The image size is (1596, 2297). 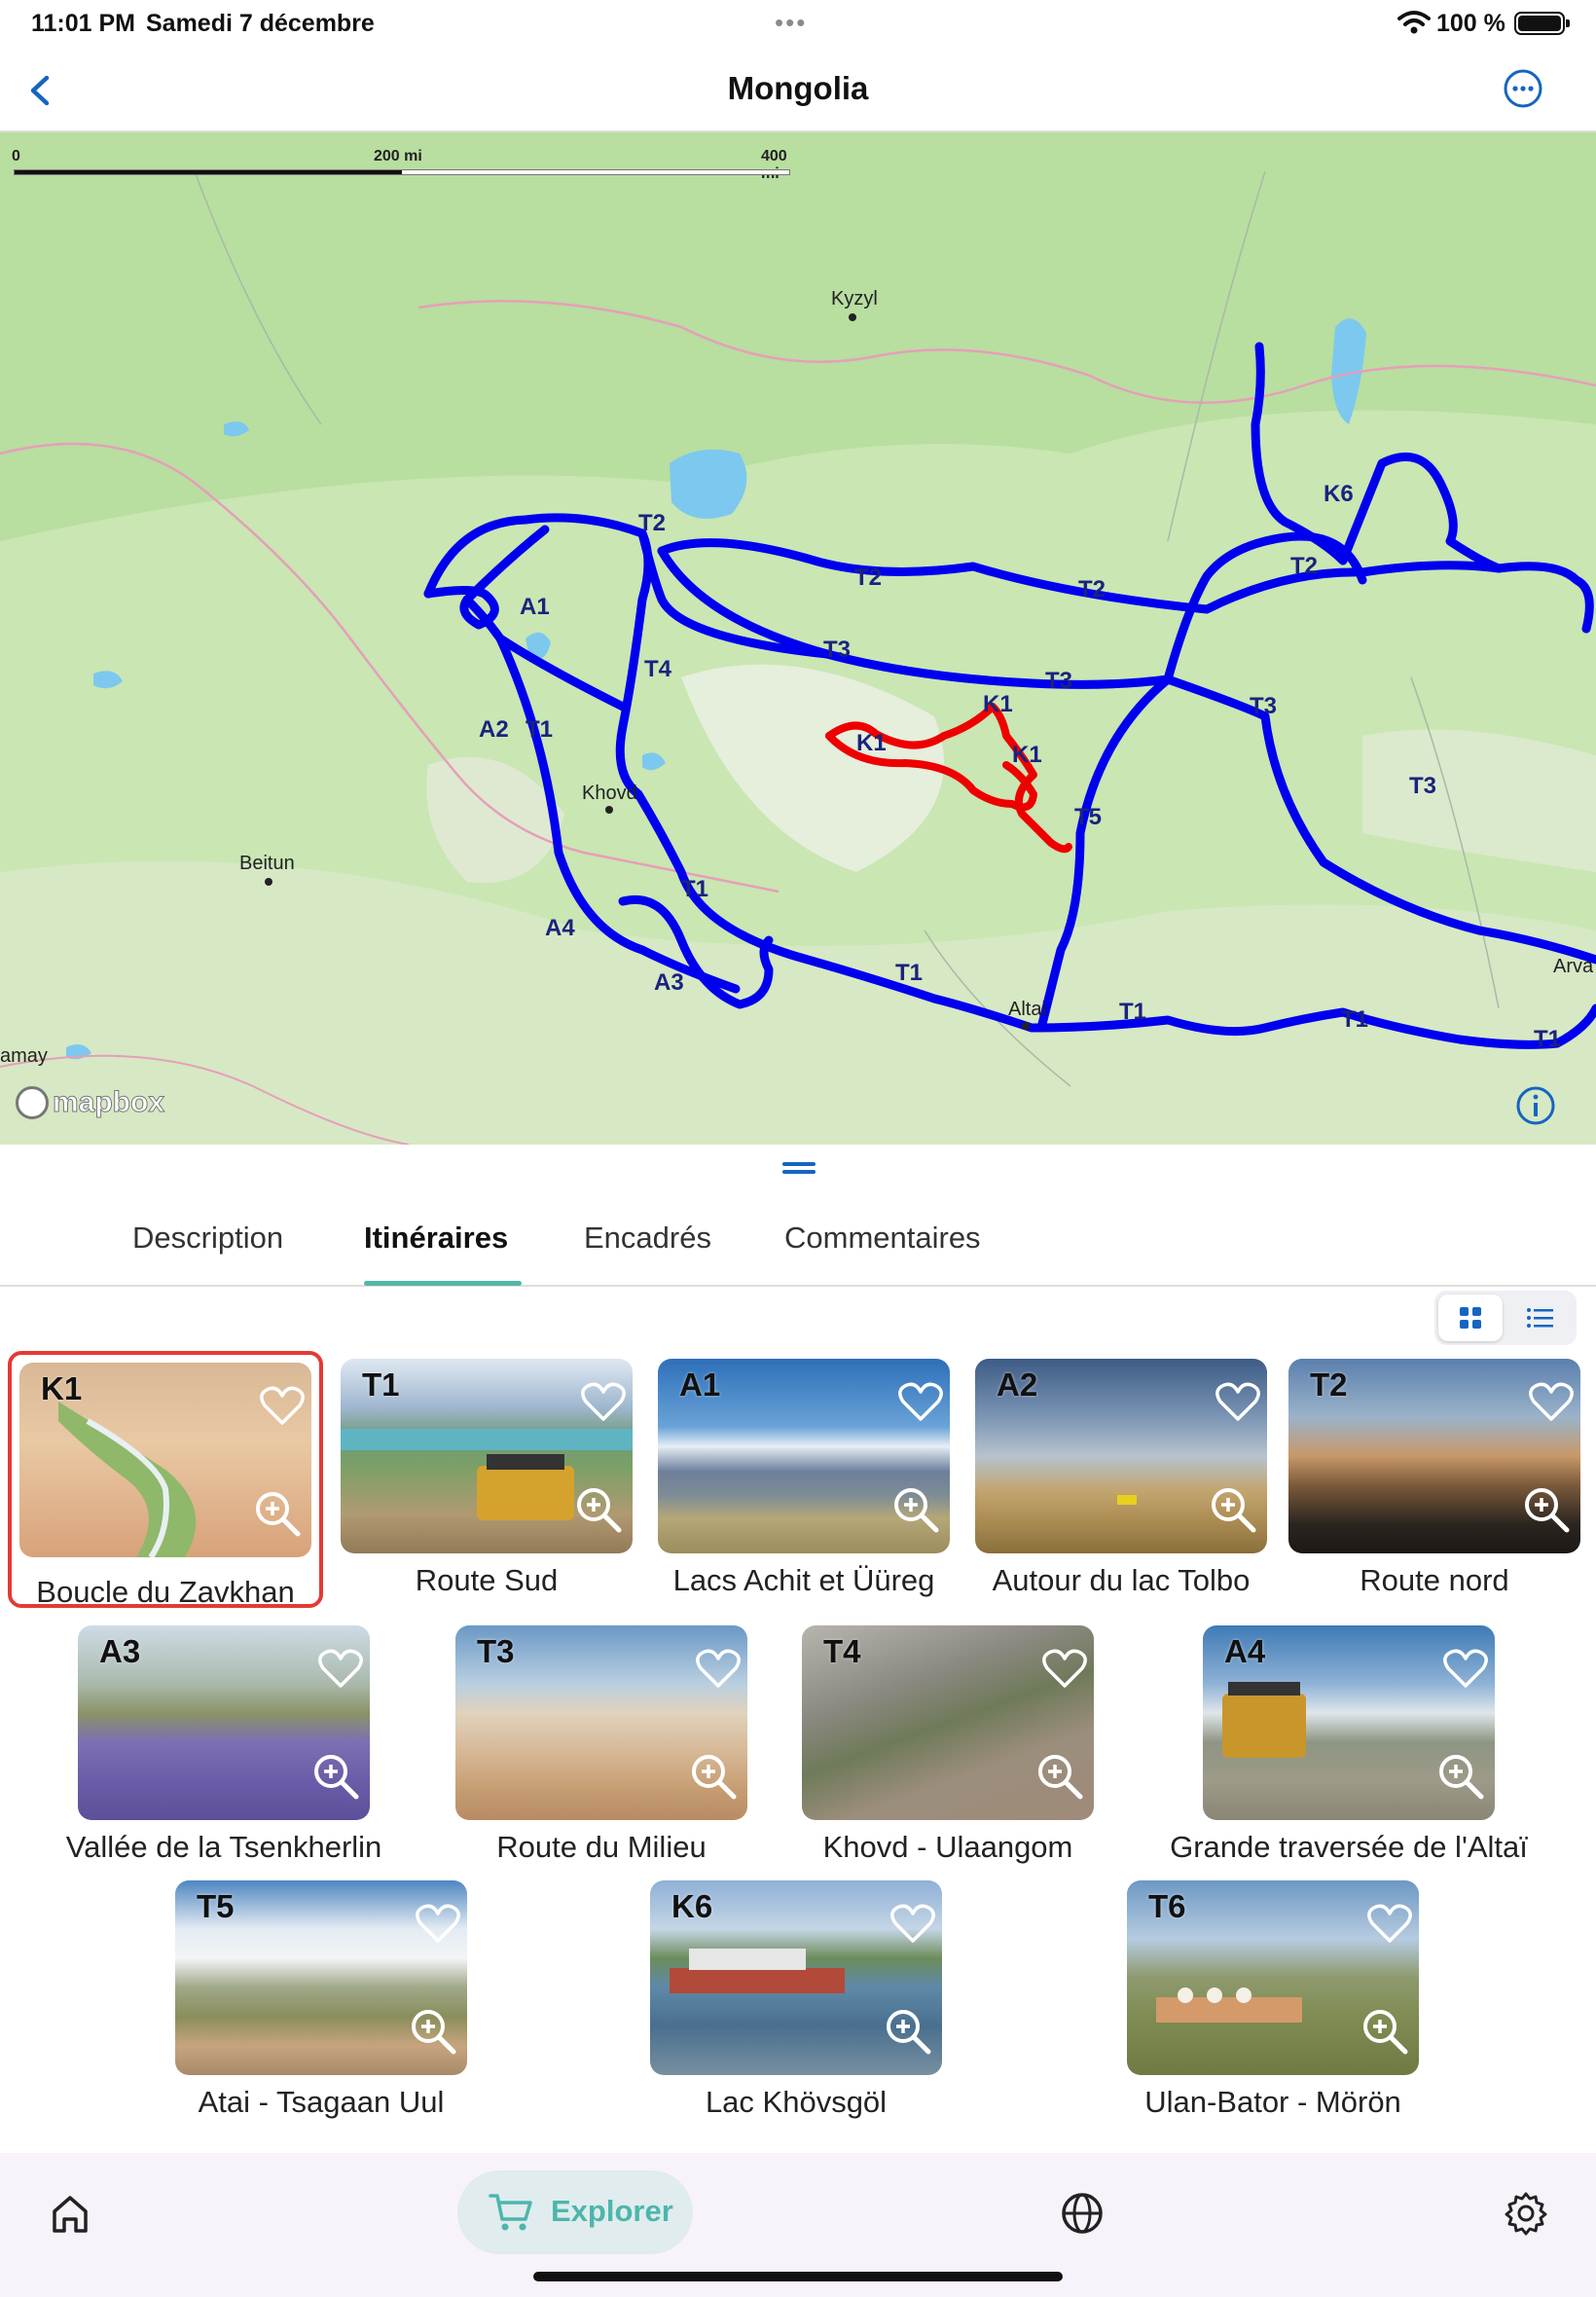 What do you see at coordinates (62, 1388) in the screenshot?
I see `route-code: K1` at bounding box center [62, 1388].